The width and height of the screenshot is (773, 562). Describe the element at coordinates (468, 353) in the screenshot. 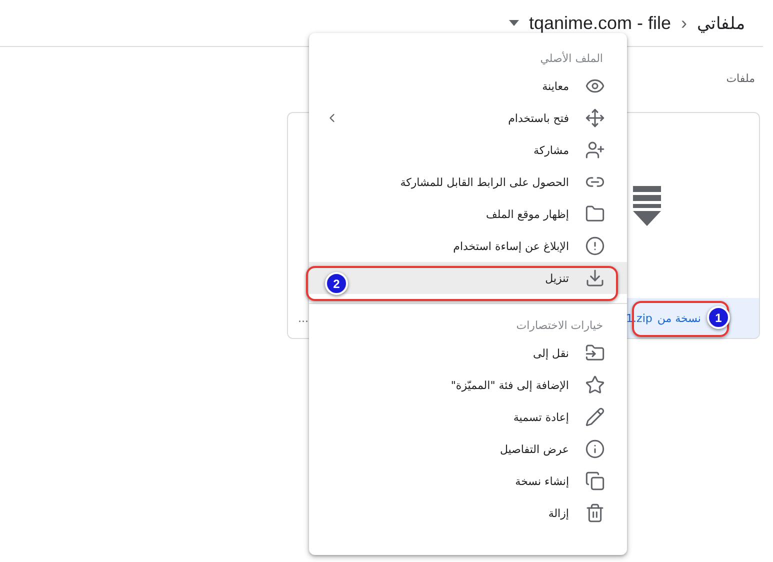

I see `menu-item: نقل إلى` at that location.